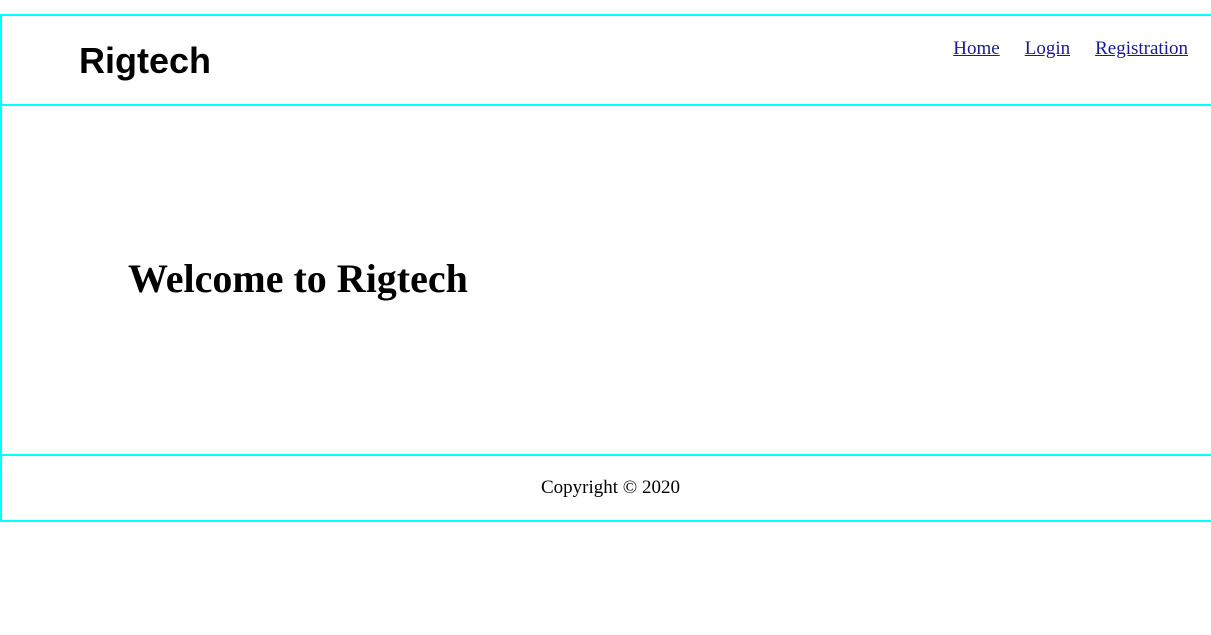 The image size is (1211, 635). I want to click on site-header: Rigtech Home Login Registration, so click(606, 61).